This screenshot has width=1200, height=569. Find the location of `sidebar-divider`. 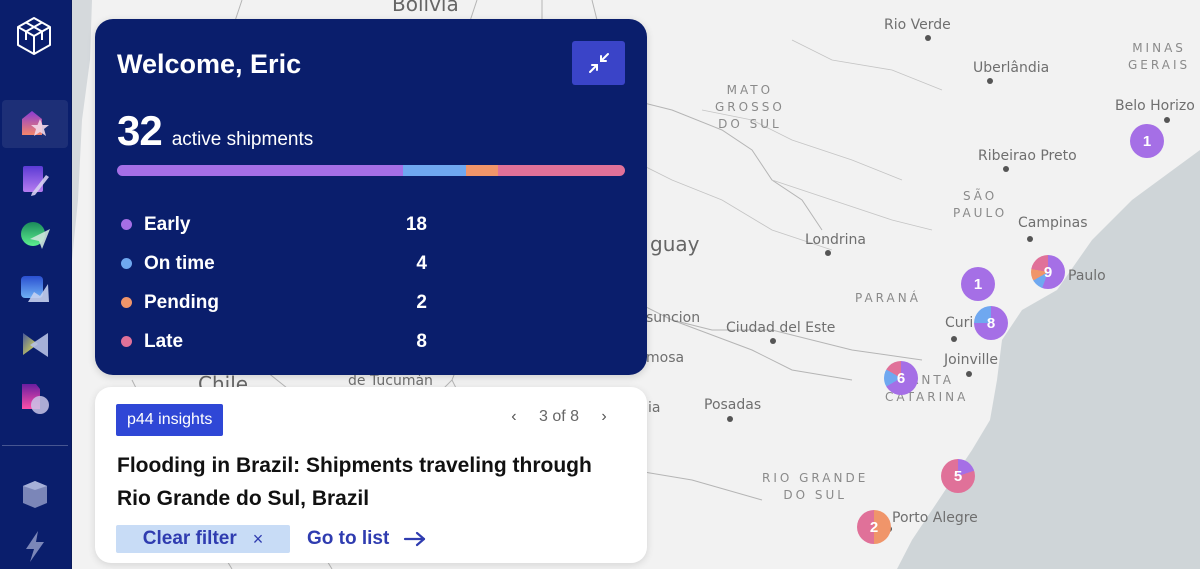

sidebar-divider is located at coordinates (35, 445).